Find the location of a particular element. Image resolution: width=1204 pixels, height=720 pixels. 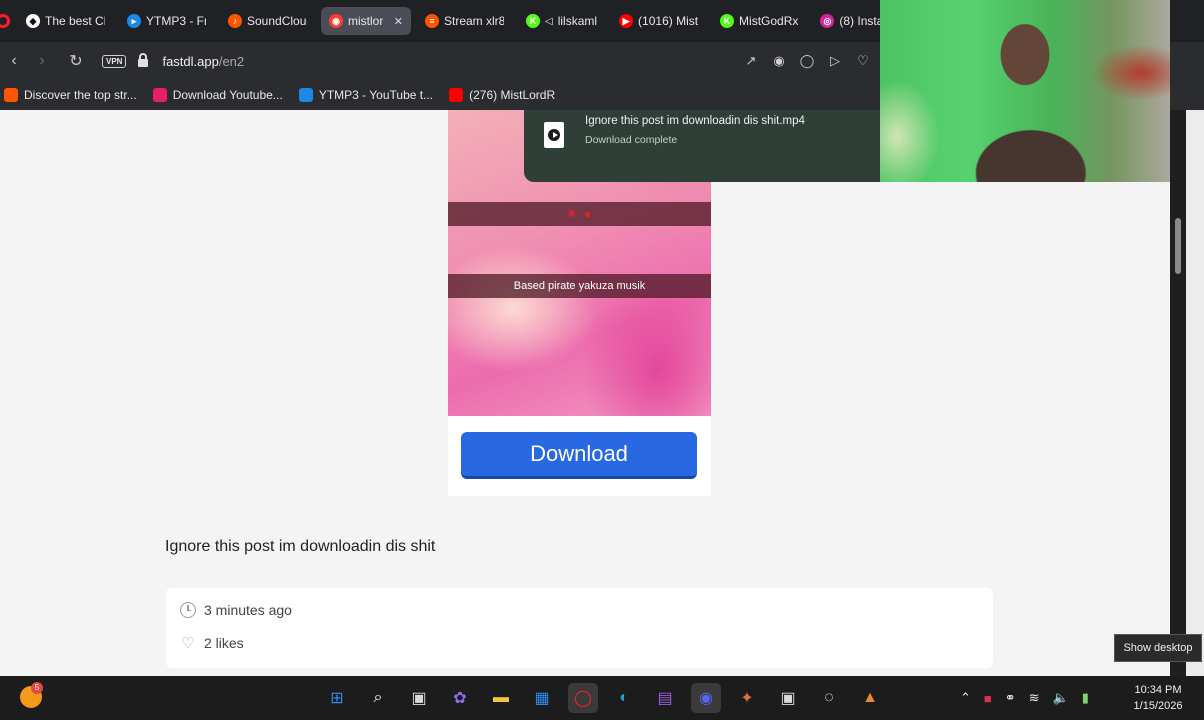

record-icon: ◉ is located at coordinates (571, 213).